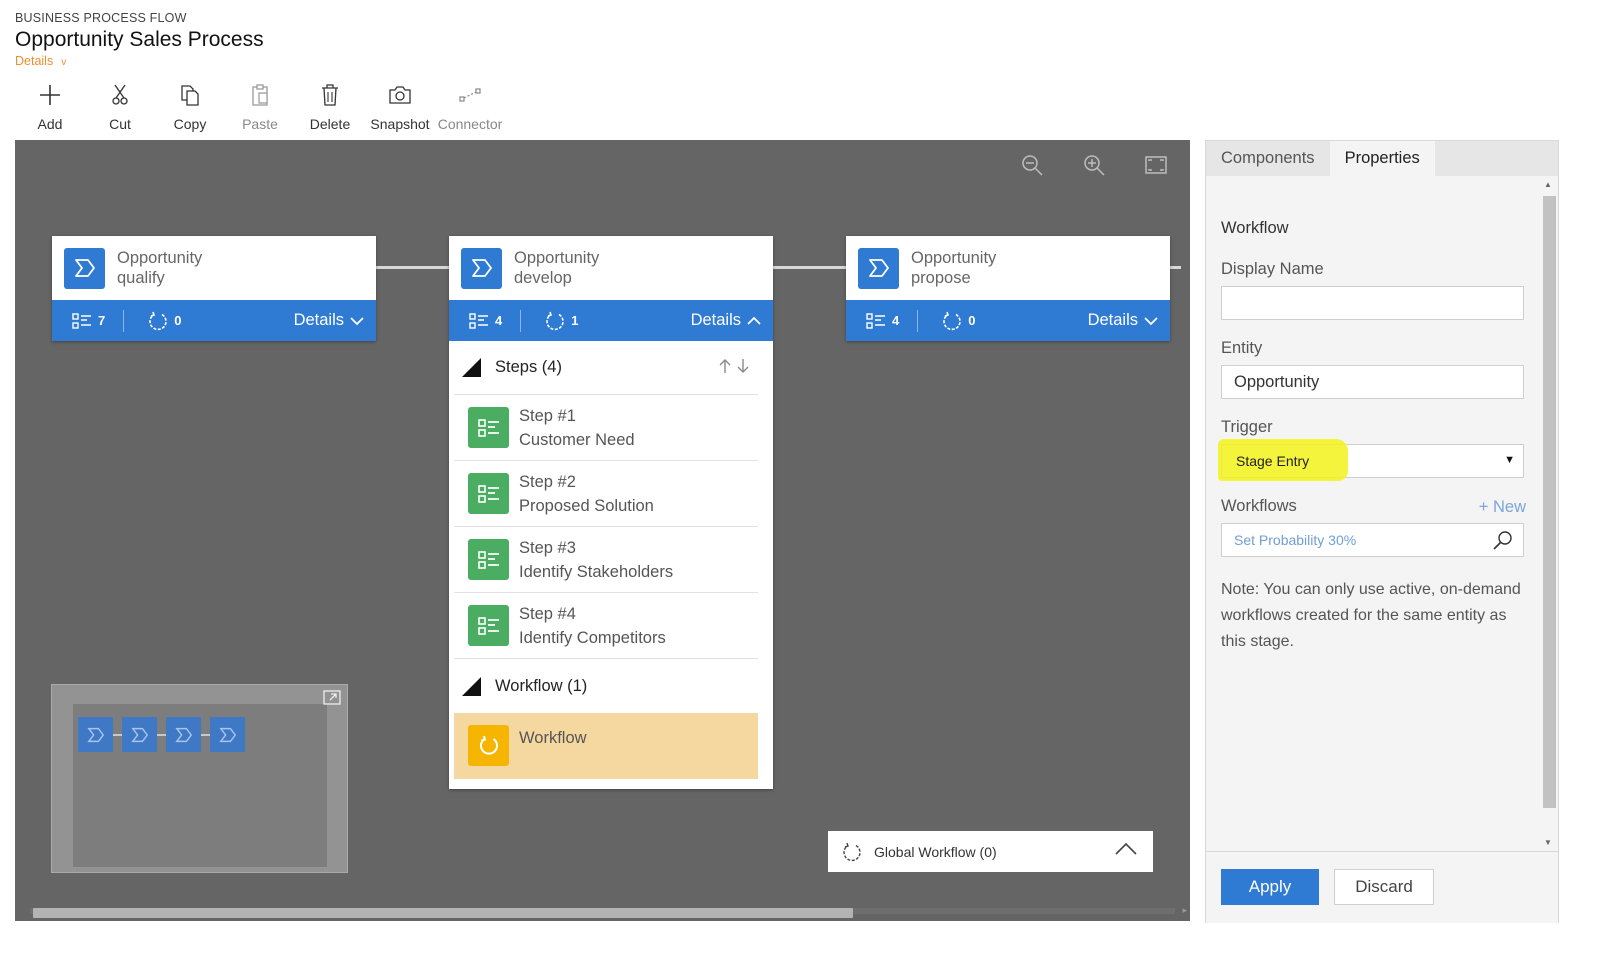 The height and width of the screenshot is (957, 1600). What do you see at coordinates (1032, 165) in the screenshot?
I see `zoom-out-icon` at bounding box center [1032, 165].